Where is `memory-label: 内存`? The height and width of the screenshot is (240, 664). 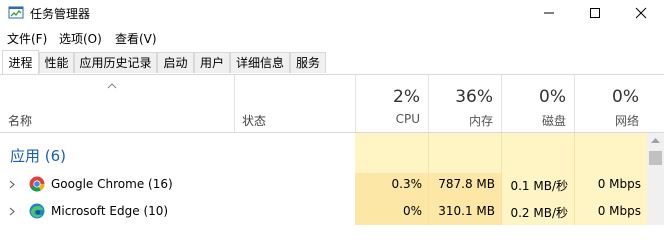 memory-label: 内存 is located at coordinates (480, 121).